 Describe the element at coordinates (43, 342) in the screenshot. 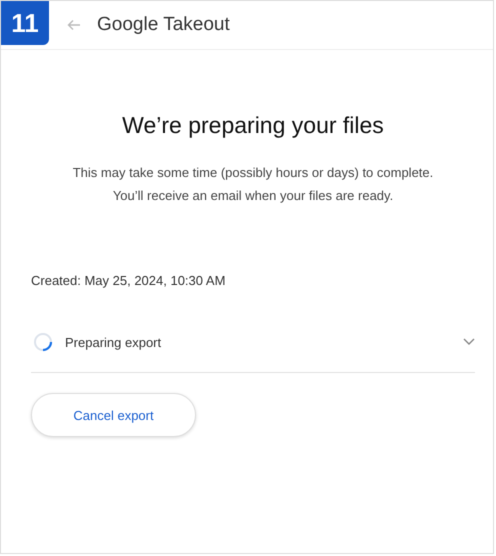

I see `spinner-icon` at that location.